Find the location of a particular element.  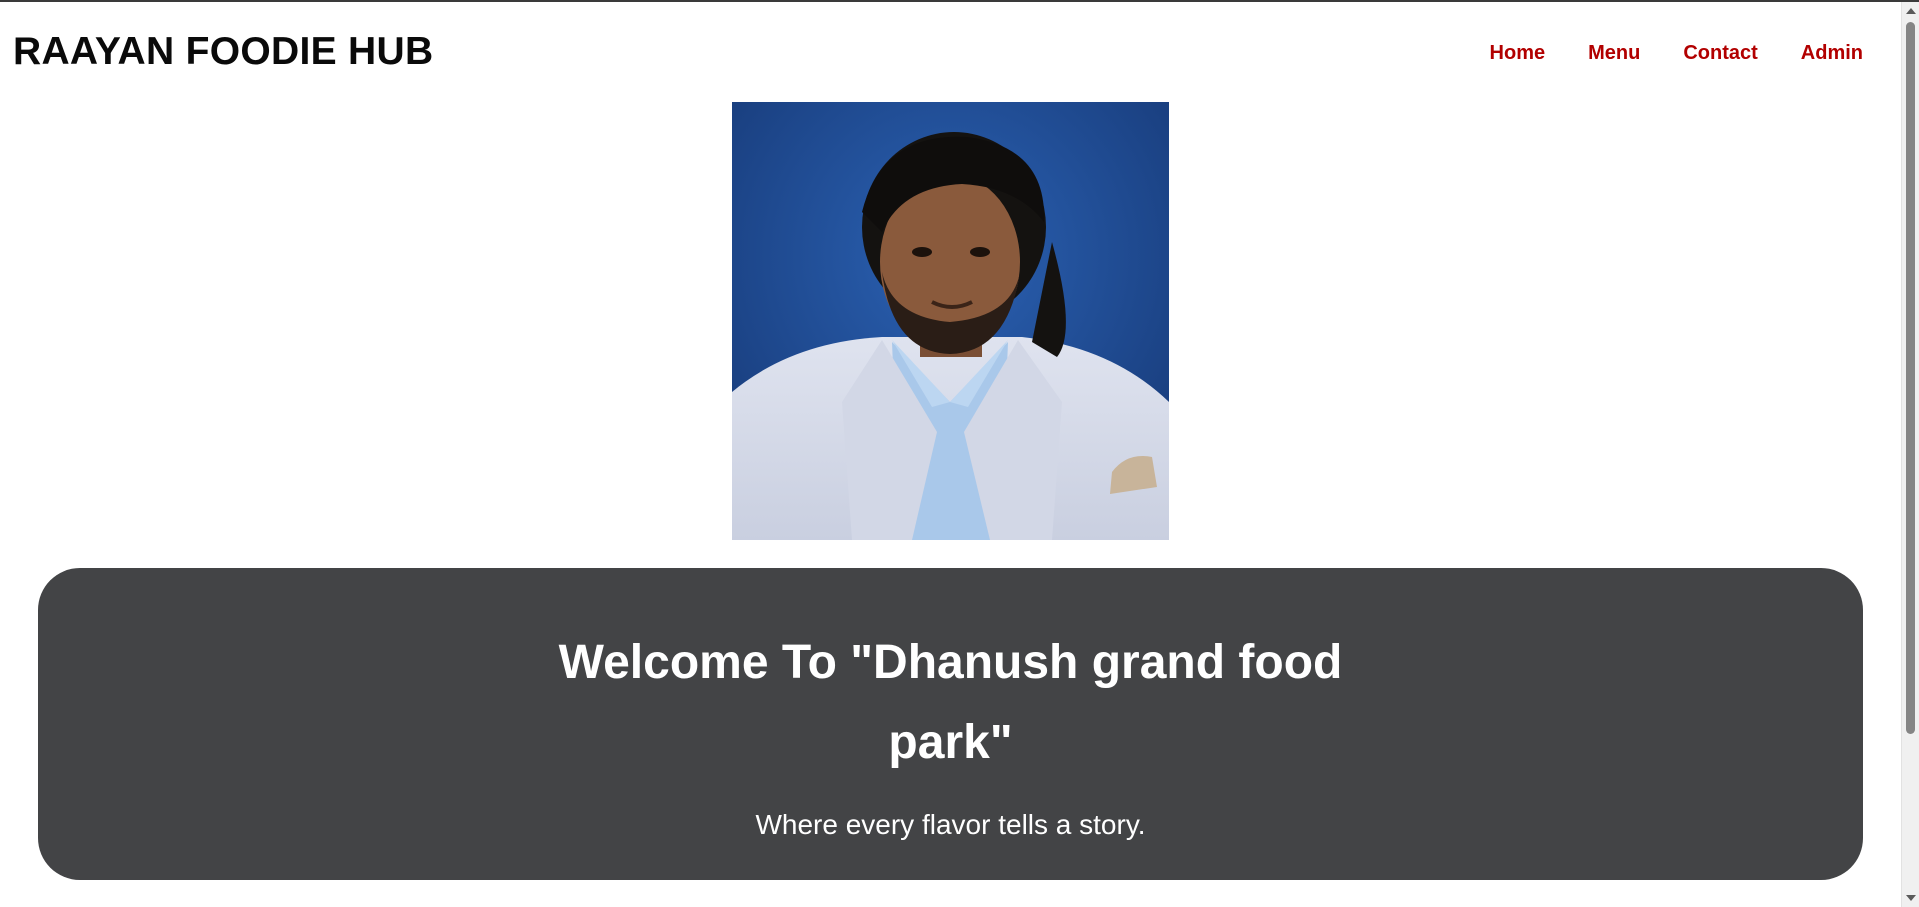

welcome-title: Welcome To "Dhanush grand food park" is located at coordinates (950, 702).